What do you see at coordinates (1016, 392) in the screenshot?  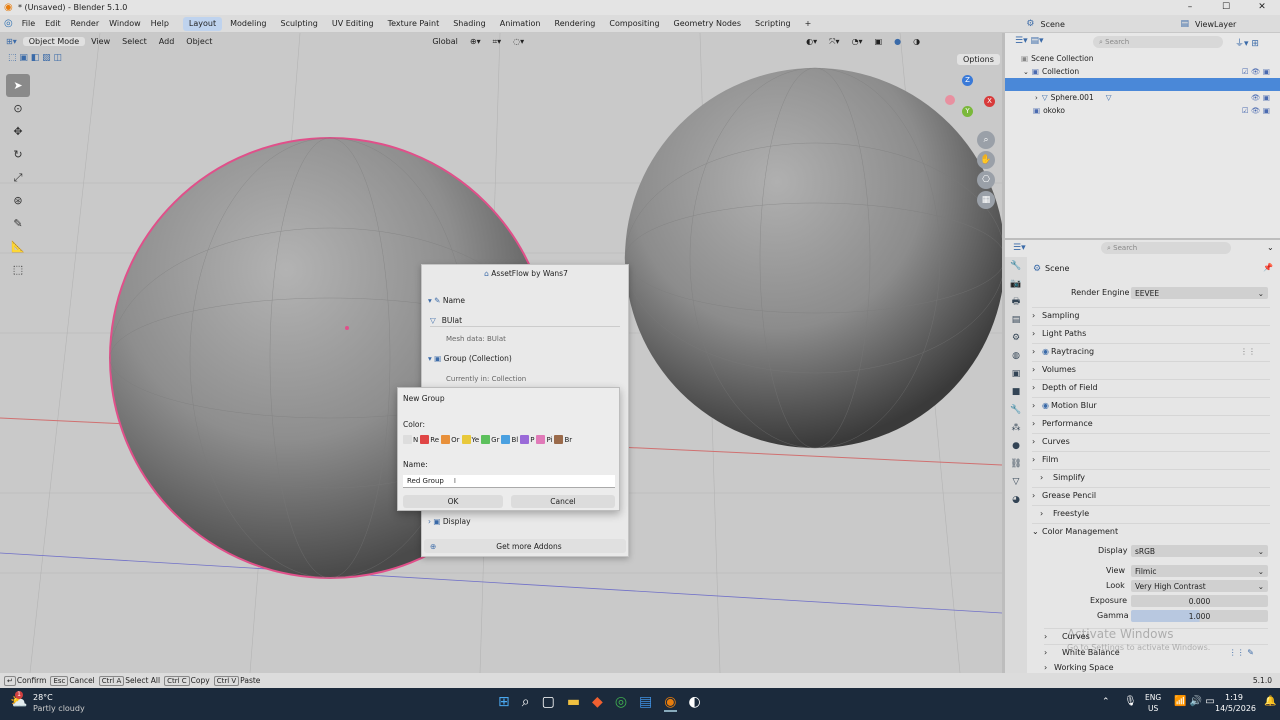 I see `object-tab-icon: ■` at bounding box center [1016, 392].